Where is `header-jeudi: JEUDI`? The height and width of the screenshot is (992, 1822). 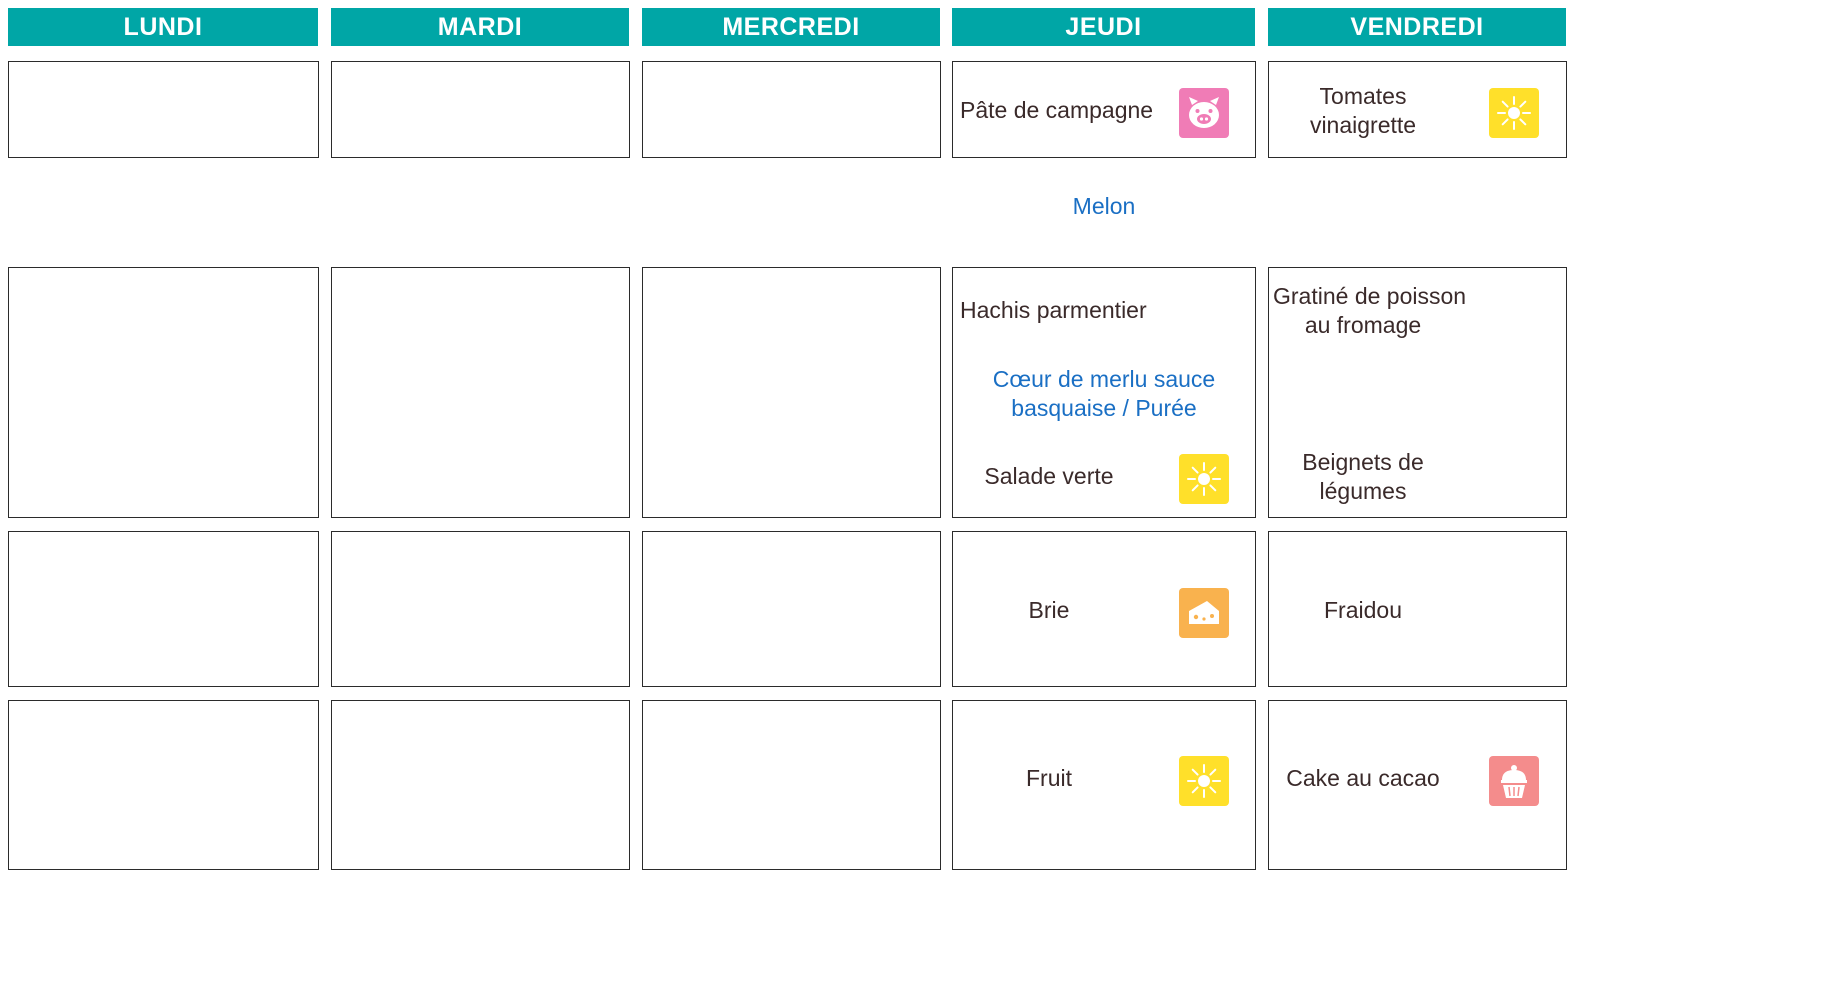 header-jeudi: JEUDI is located at coordinates (1103, 27).